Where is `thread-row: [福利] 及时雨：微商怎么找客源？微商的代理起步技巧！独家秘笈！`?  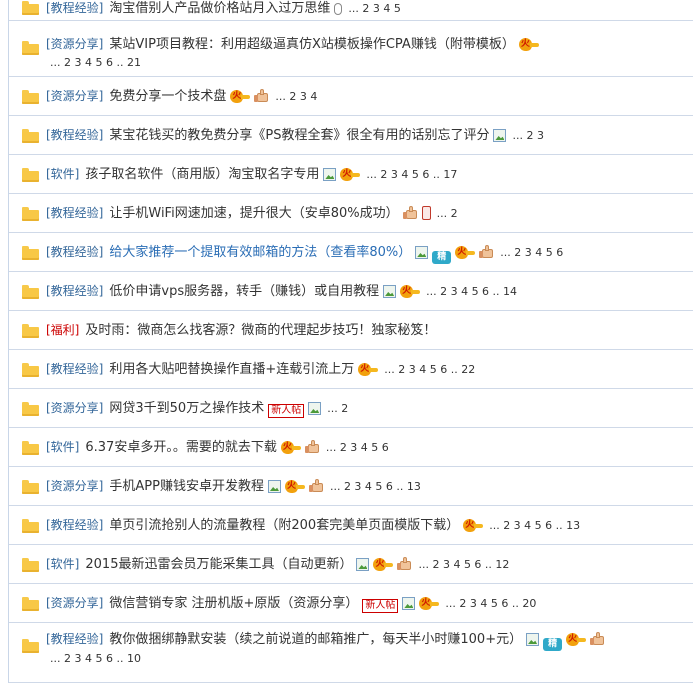
thread-row: [福利] 及时雨：微商怎么找客源？微商的代理起步技巧！独家秘笈！ is located at coordinates (351, 330).